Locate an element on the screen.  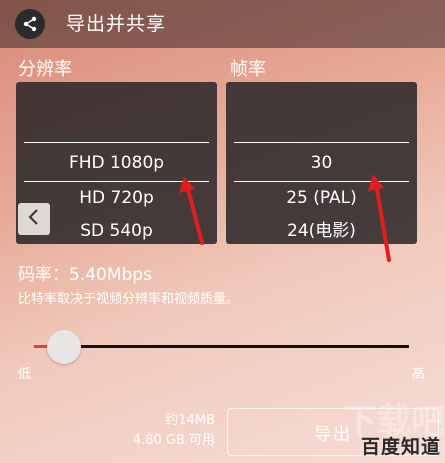
bitrate-slider-track is located at coordinates (221, 346).